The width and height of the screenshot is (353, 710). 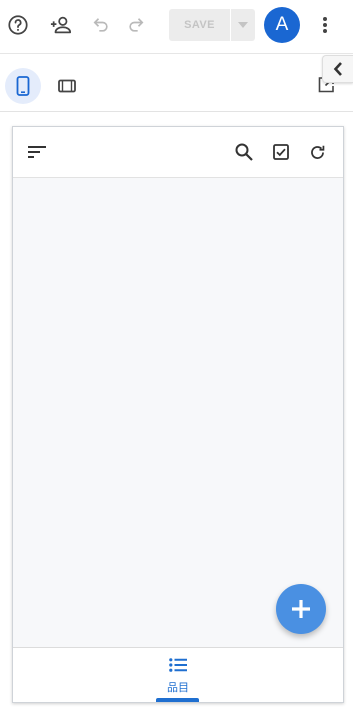 I want to click on add-icon, so click(x=301, y=609).